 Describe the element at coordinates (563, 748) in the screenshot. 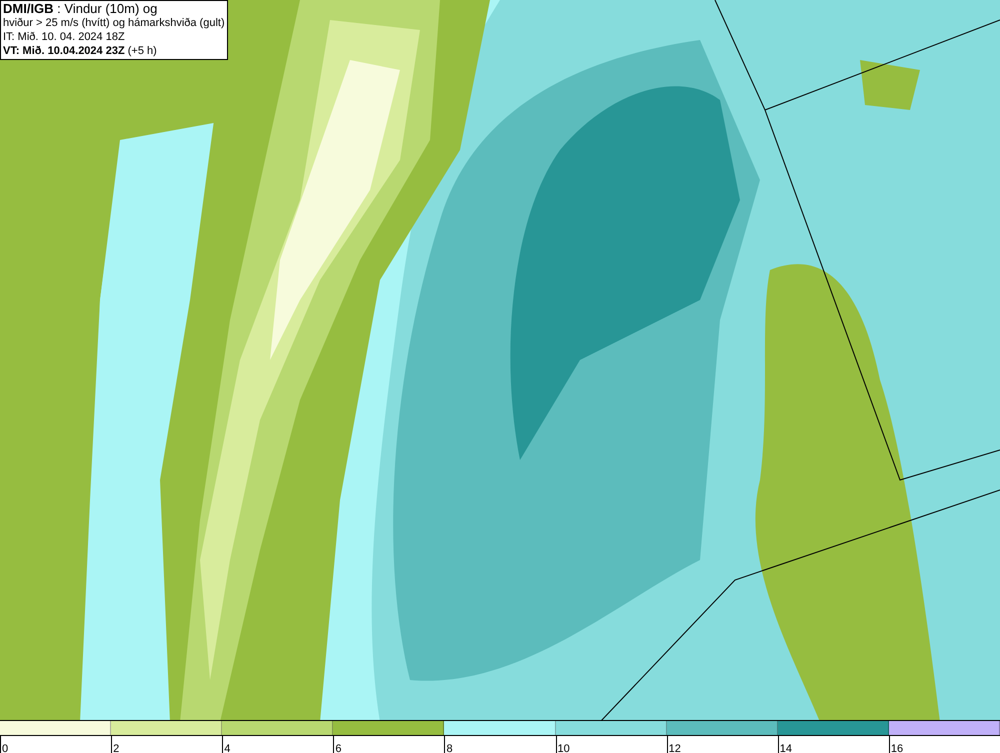

I see `scale-tick-label: 10` at that location.